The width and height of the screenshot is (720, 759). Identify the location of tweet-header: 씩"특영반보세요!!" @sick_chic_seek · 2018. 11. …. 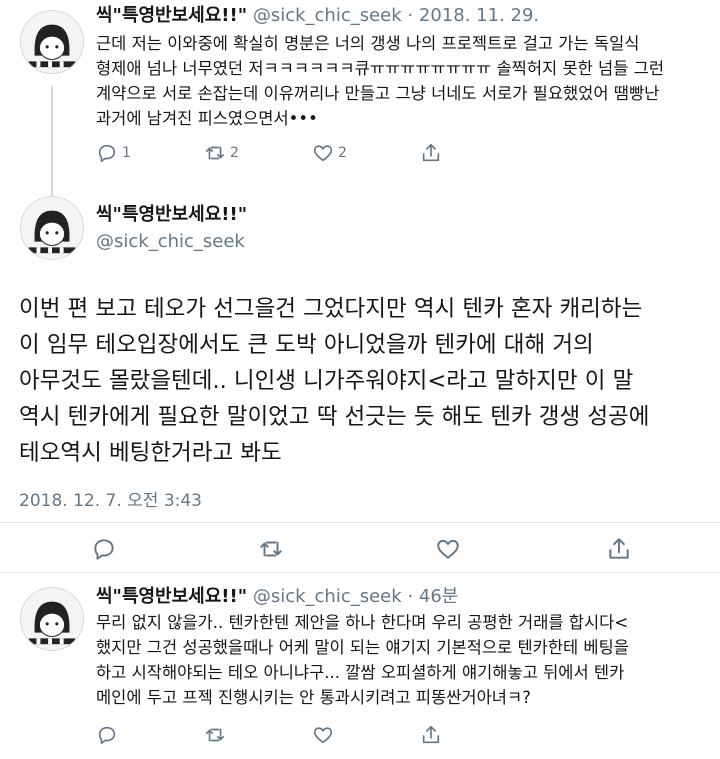
(317, 16).